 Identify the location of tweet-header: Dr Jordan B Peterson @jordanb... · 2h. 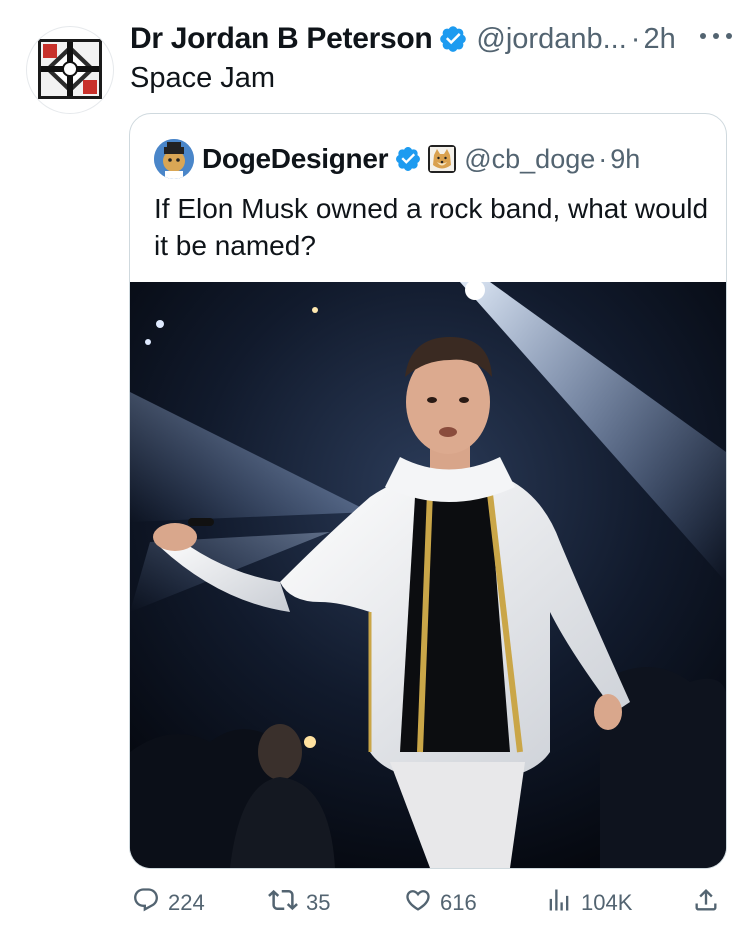
(403, 39).